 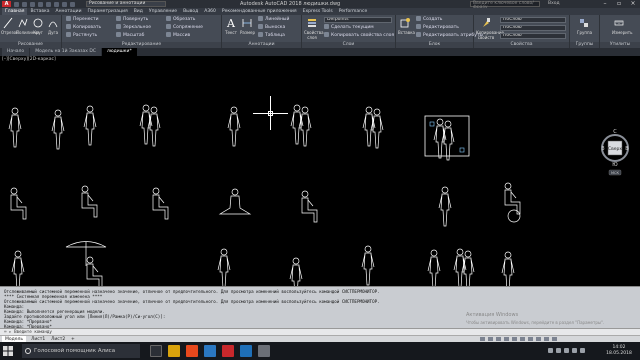 I want to click on compass-north: С, so click(x=615, y=132).